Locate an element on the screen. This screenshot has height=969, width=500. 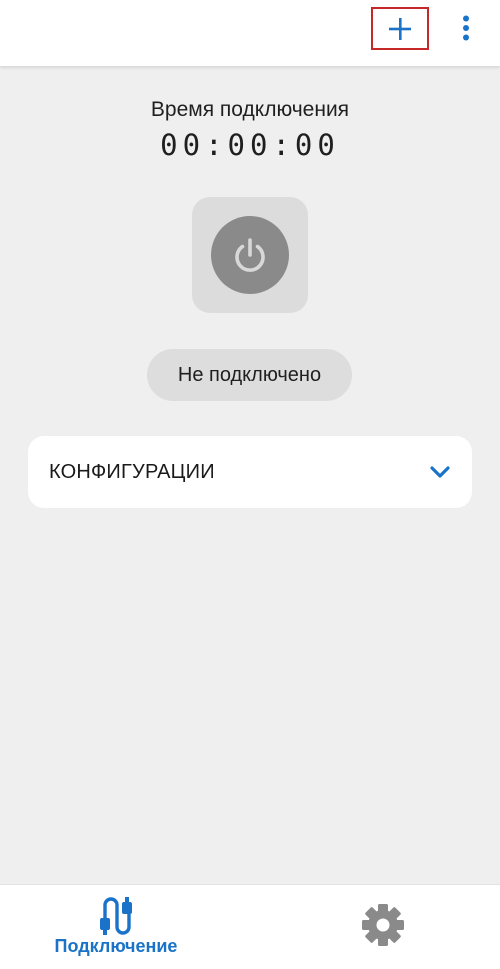
connection-status-badge: Не подключено is located at coordinates (249, 375).